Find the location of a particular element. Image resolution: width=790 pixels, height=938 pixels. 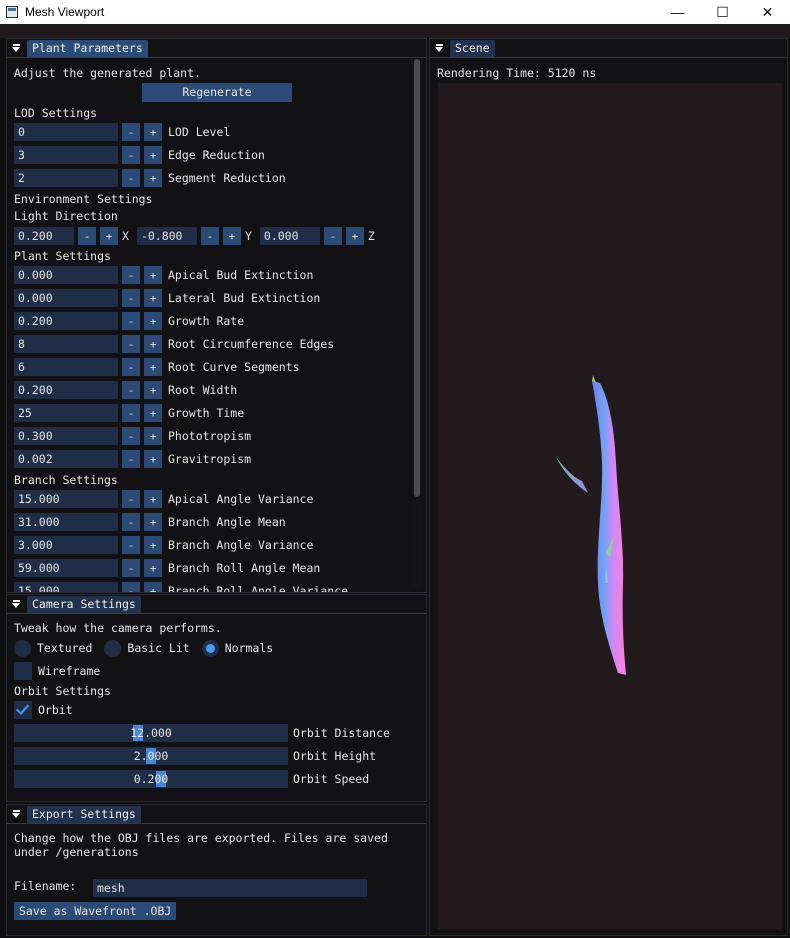

parameter-row: 0.002- + Gravitropism is located at coordinates (132, 459).